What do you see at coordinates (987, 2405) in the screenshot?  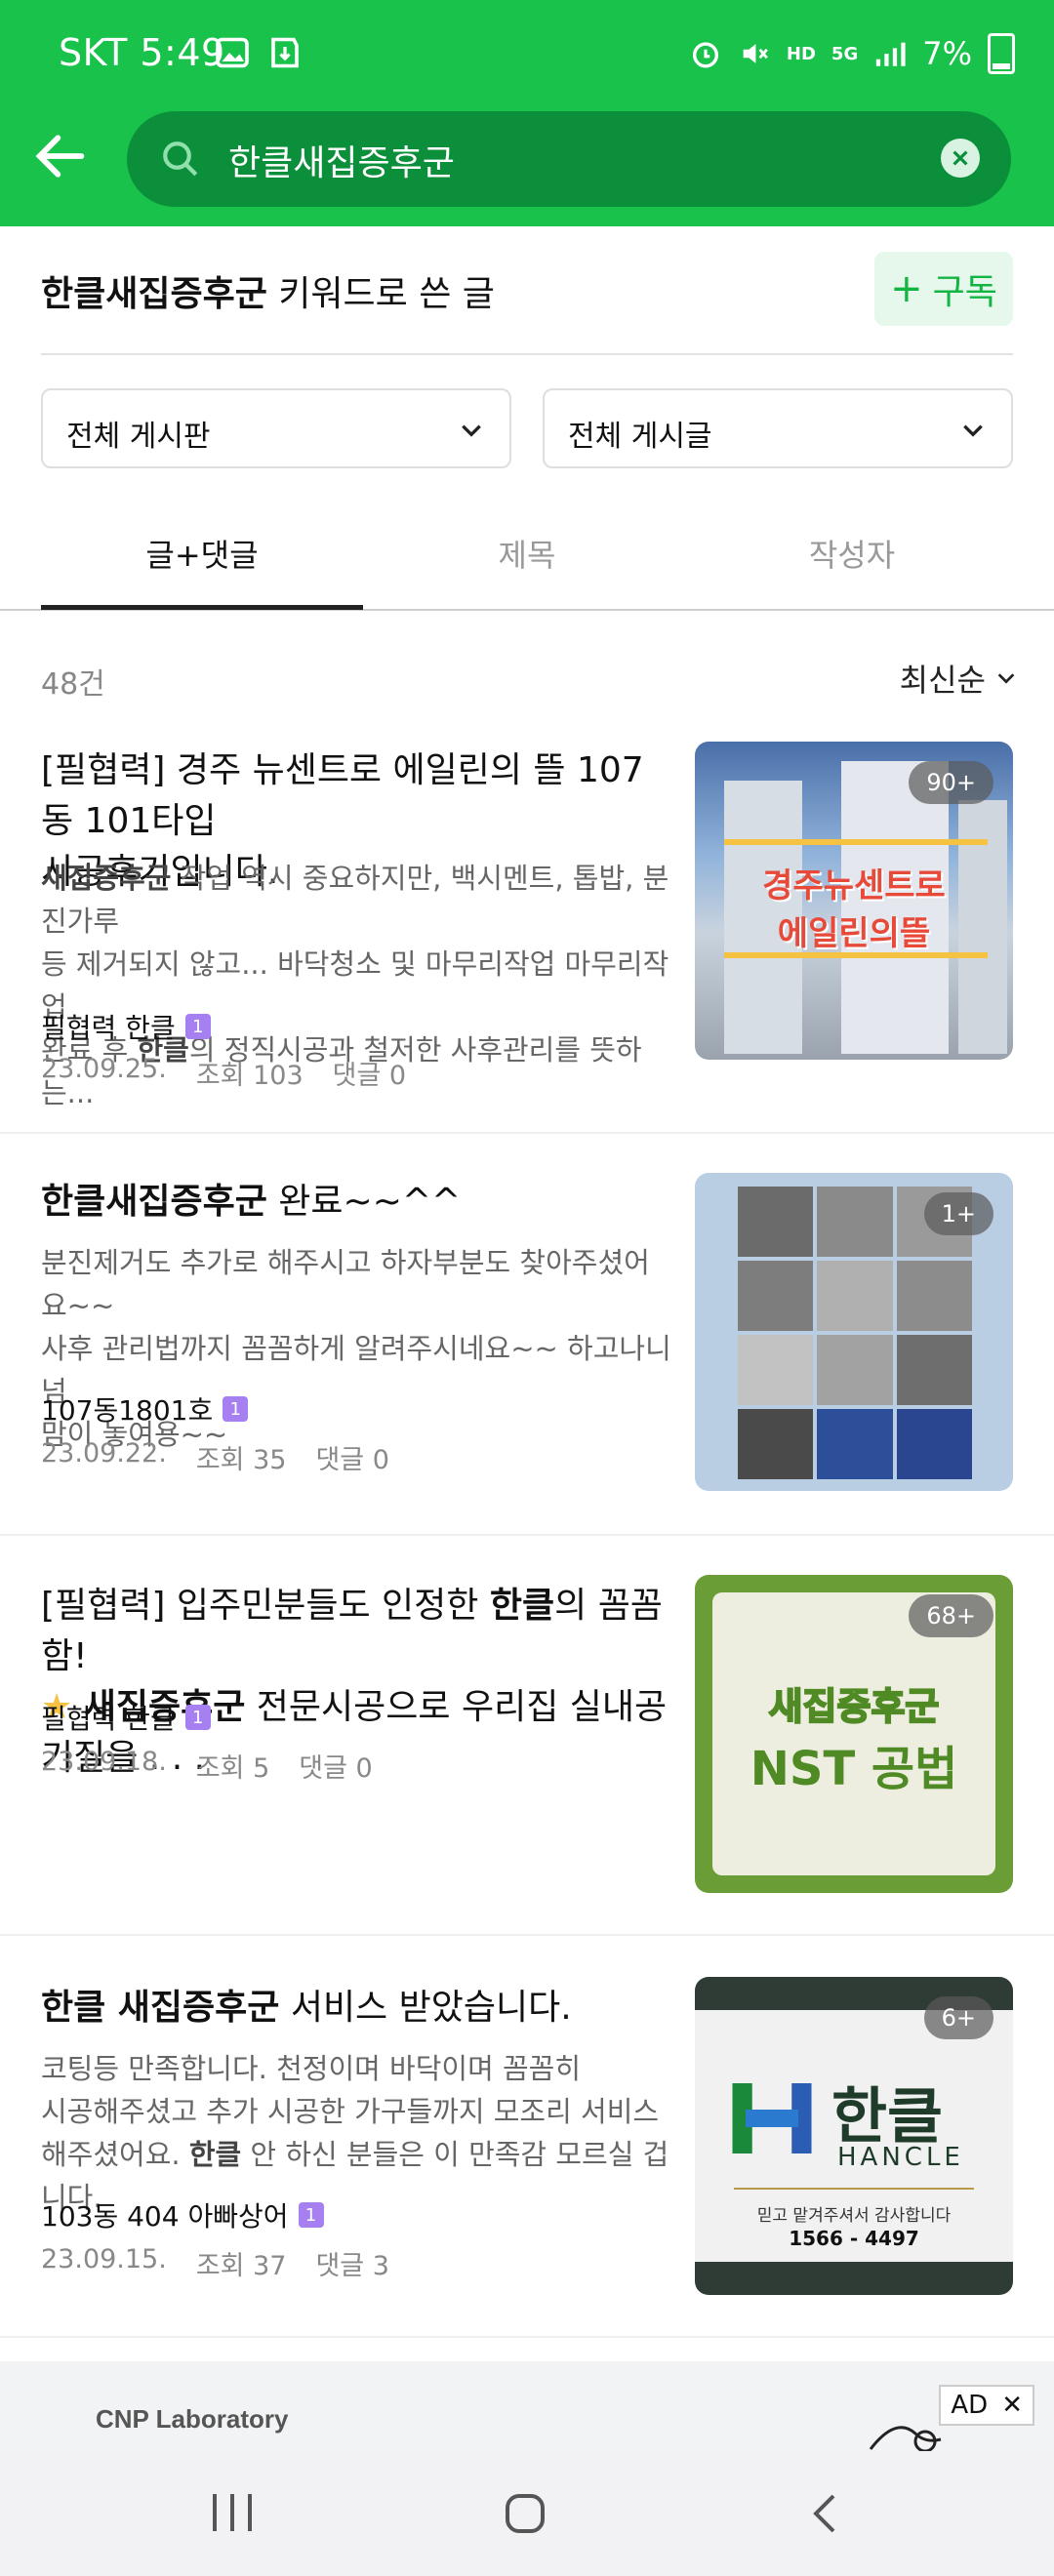 I see `ad-tag: AD ✕` at bounding box center [987, 2405].